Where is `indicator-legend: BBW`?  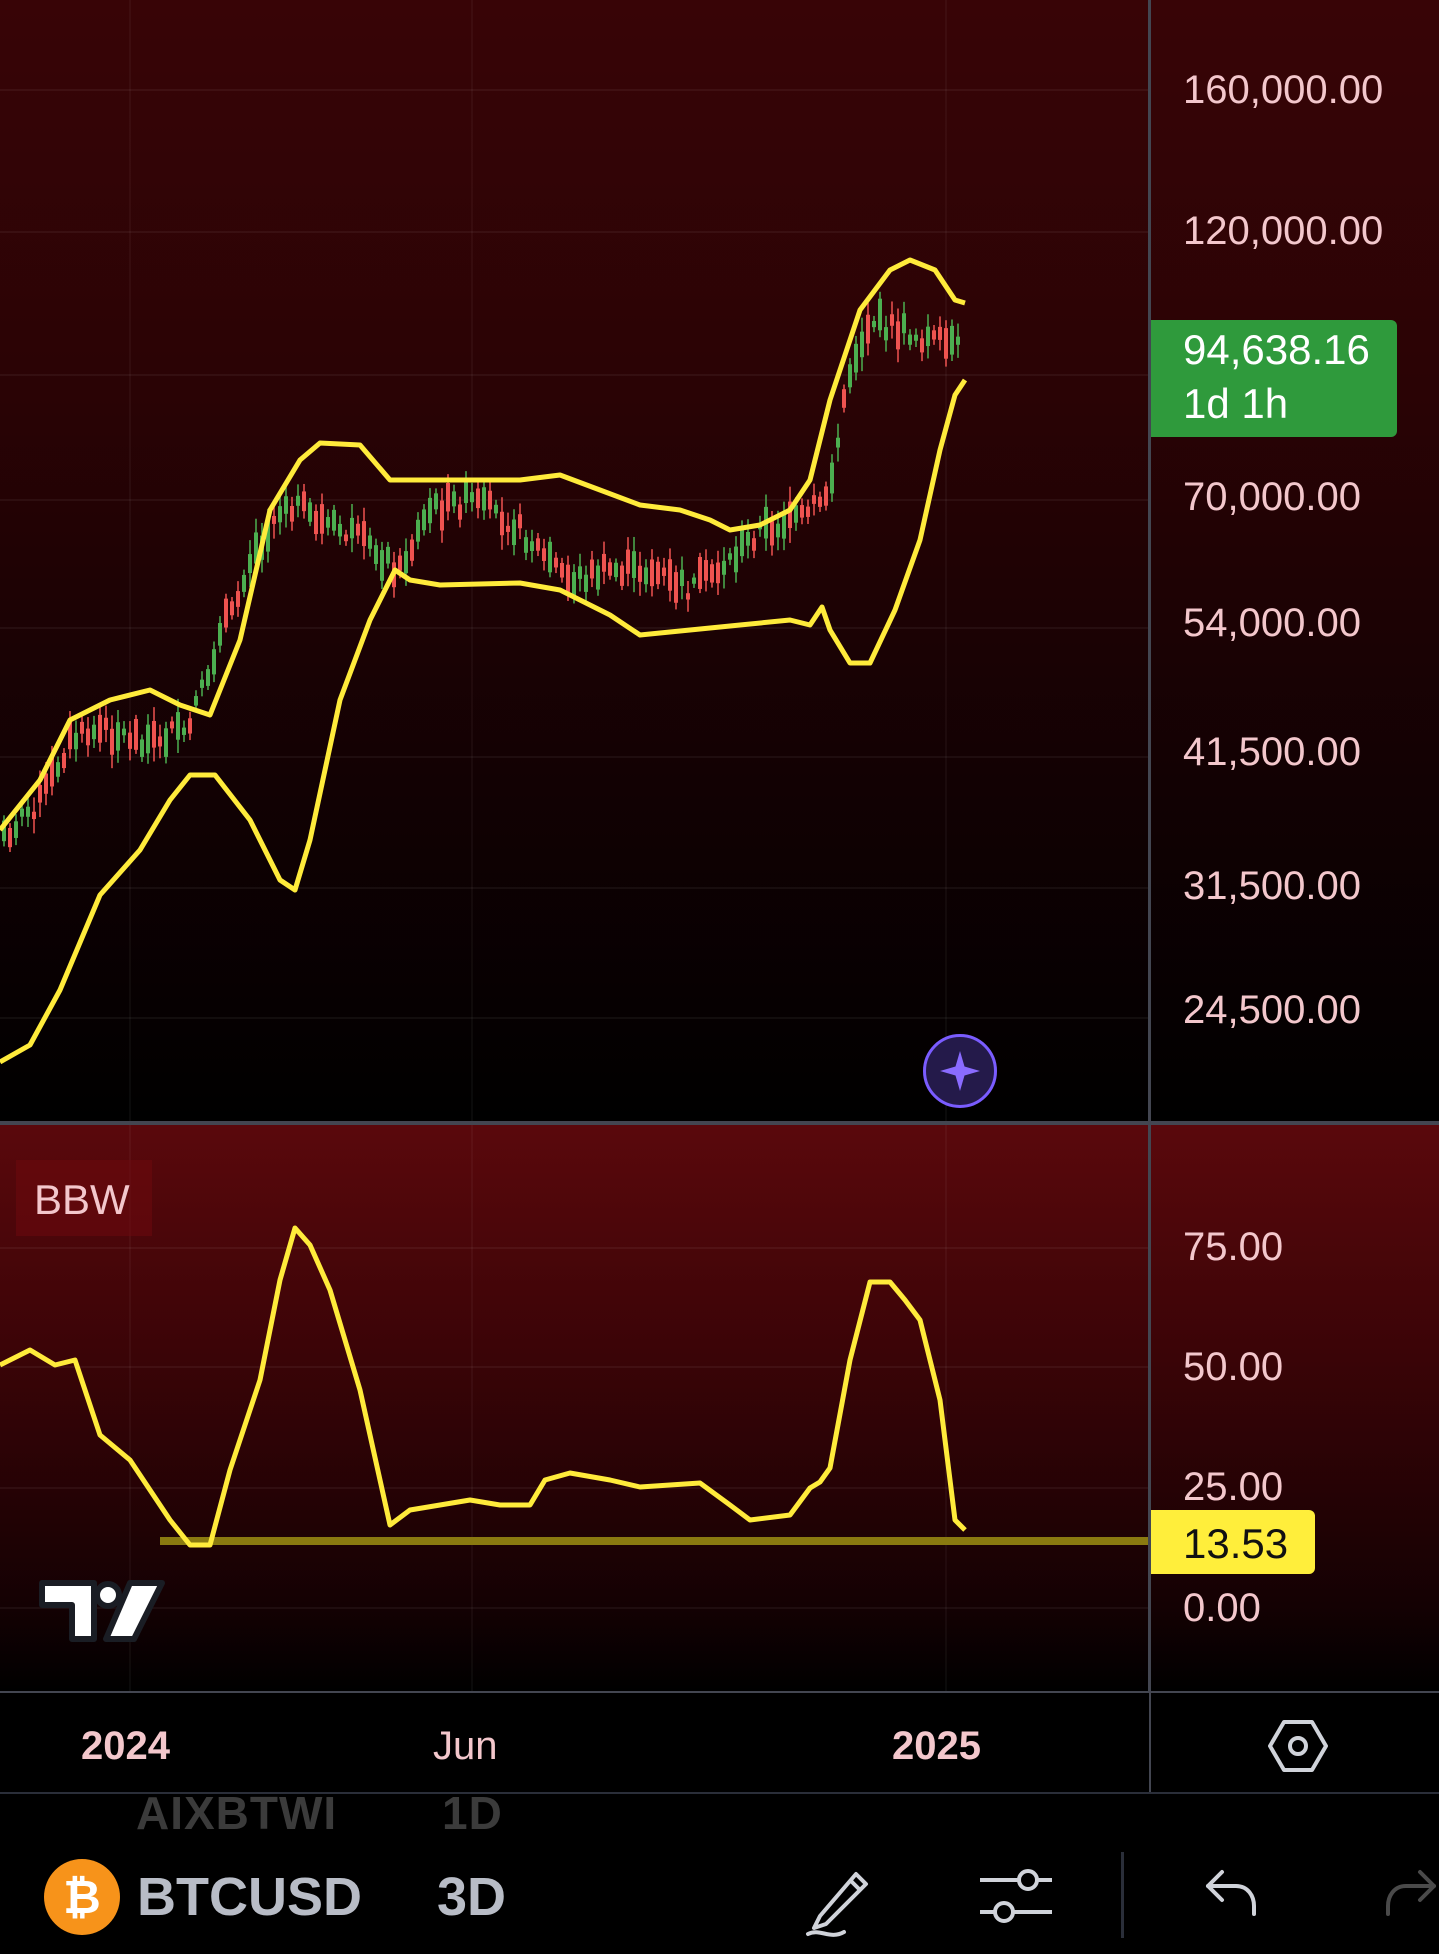 indicator-legend: BBW is located at coordinates (84, 1198).